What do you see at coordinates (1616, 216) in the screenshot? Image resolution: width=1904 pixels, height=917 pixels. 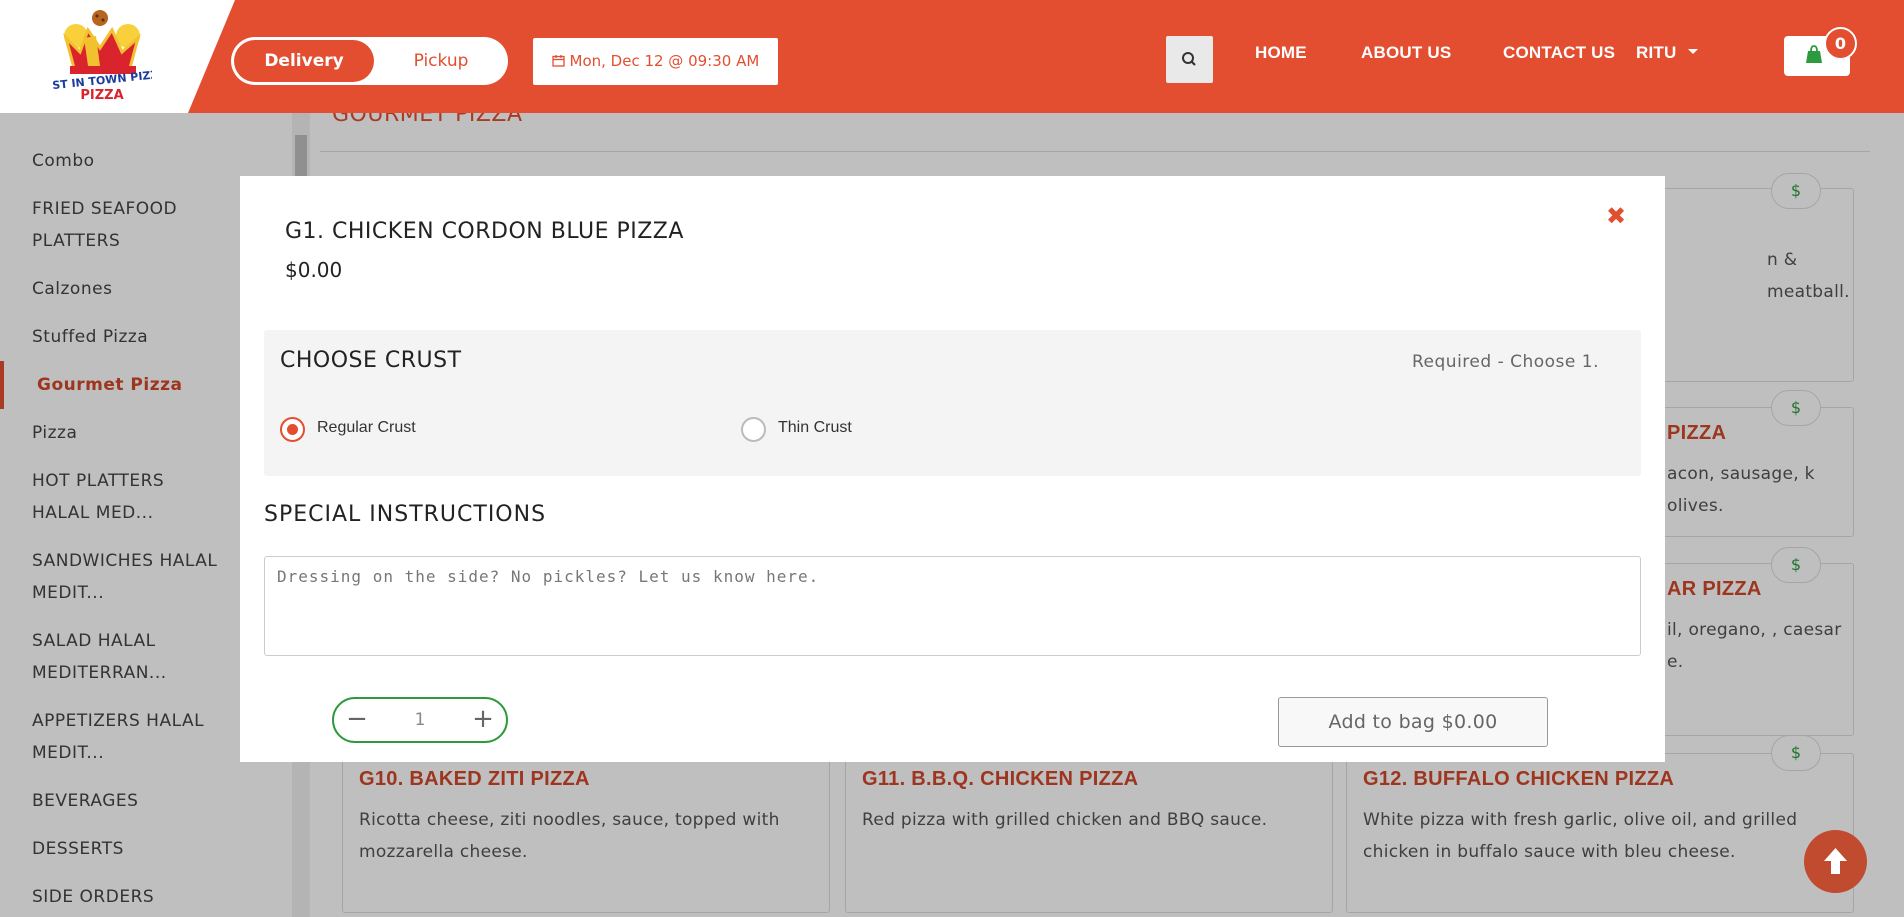 I see `close-icon: ✖` at bounding box center [1616, 216].